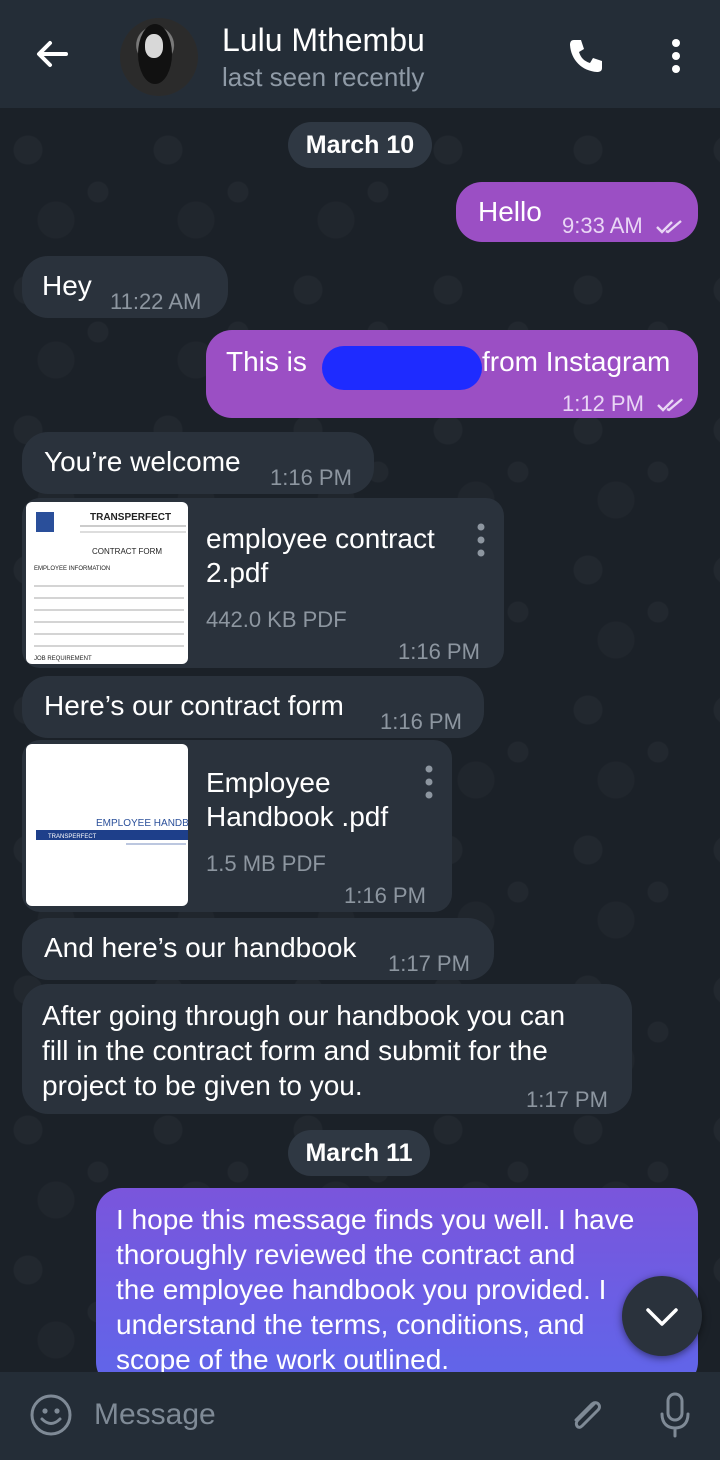 This screenshot has width=720, height=1460. Describe the element at coordinates (576, 361) in the screenshot. I see `message-text: from Instagram` at that location.